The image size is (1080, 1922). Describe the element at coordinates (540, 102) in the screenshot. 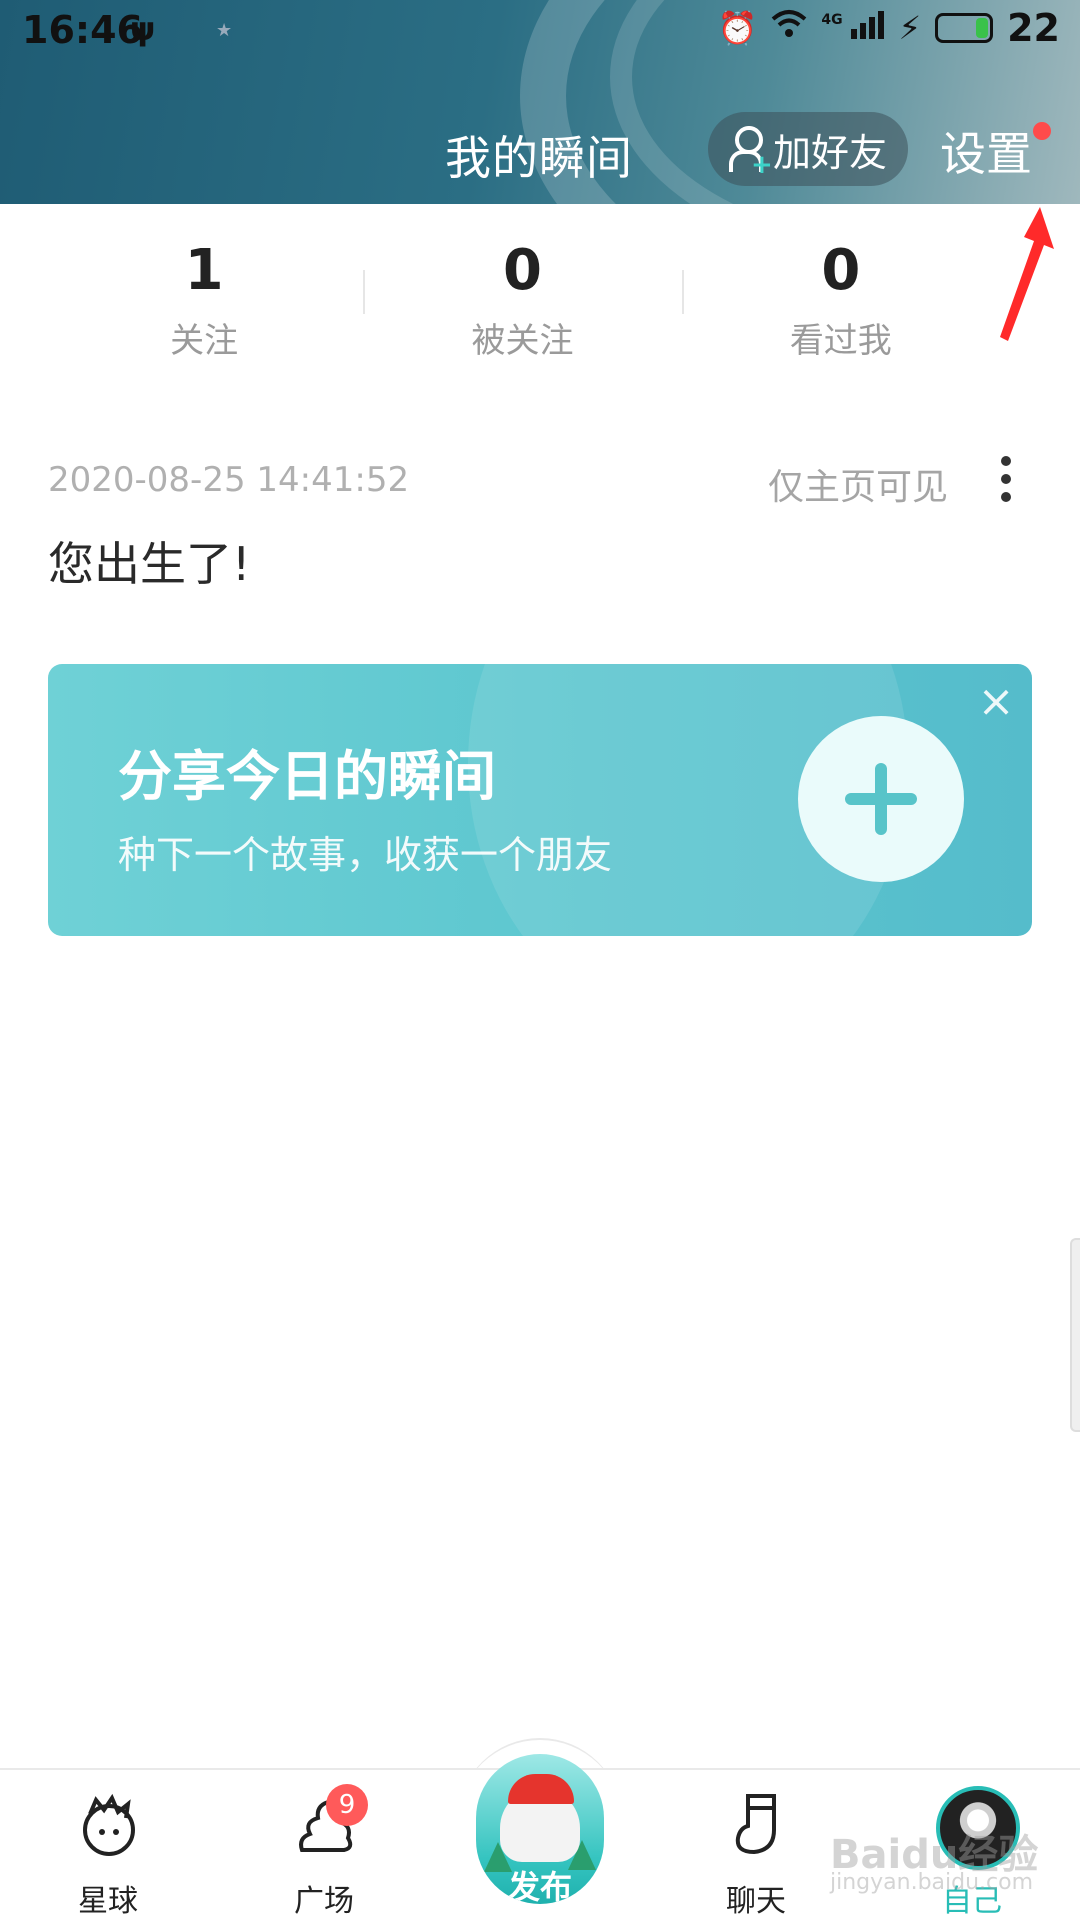

I see `header-bar: 16:46 ψ ★ ⏰ 4G ⚡ 22 我的瞬间 + 加好友 设置` at that location.